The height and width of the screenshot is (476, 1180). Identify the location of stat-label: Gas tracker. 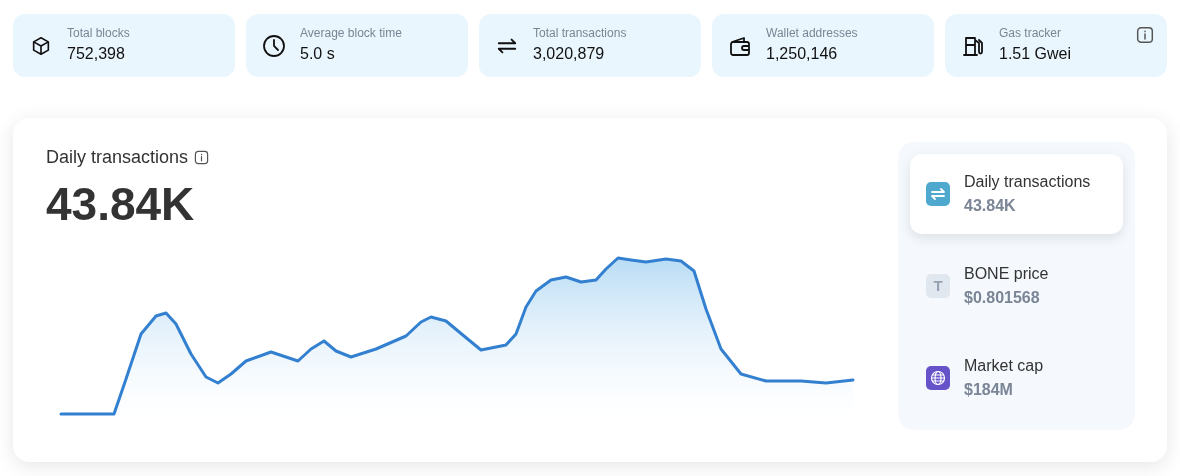
(1030, 33).